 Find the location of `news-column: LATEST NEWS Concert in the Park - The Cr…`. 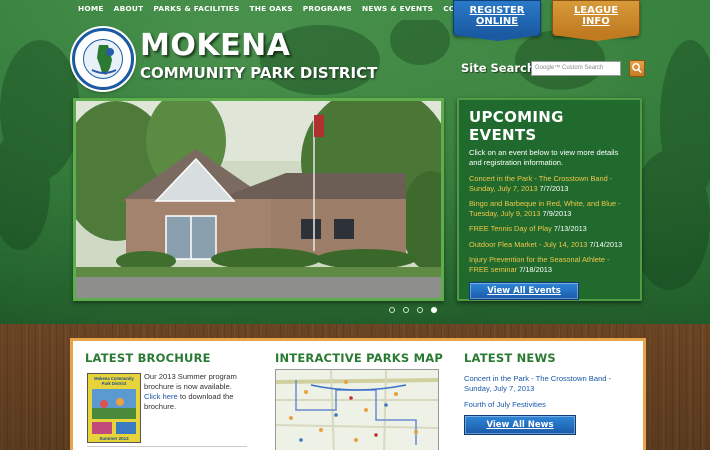

news-column: LATEST NEWS Concert in the Park - The Cr… is located at coordinates (549, 380).